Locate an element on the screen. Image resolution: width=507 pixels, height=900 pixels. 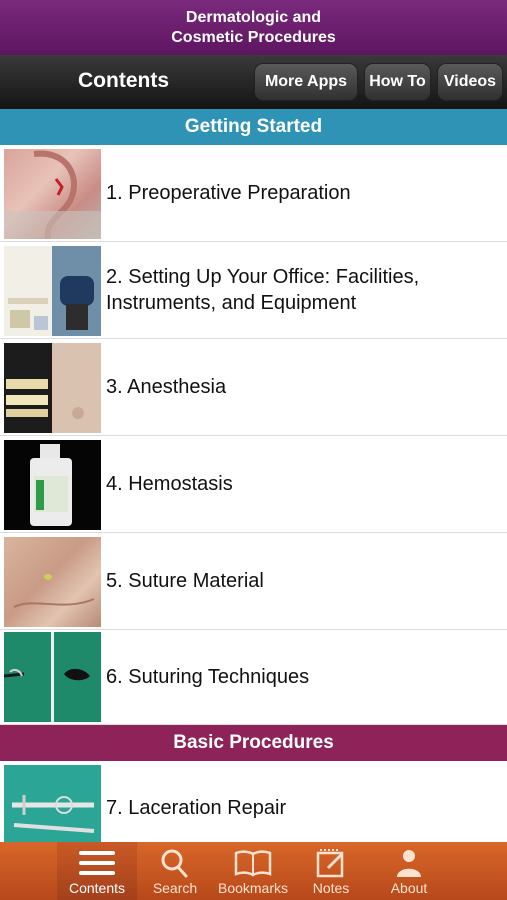
videos-button: Videos is located at coordinates (470, 82).